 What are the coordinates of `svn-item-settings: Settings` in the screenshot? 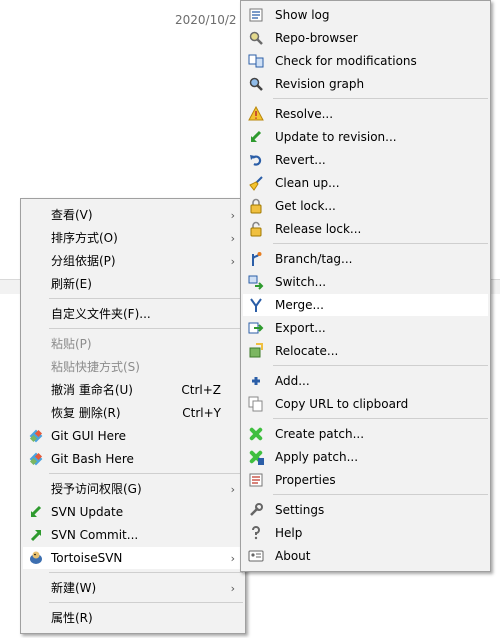 It's located at (365, 510).